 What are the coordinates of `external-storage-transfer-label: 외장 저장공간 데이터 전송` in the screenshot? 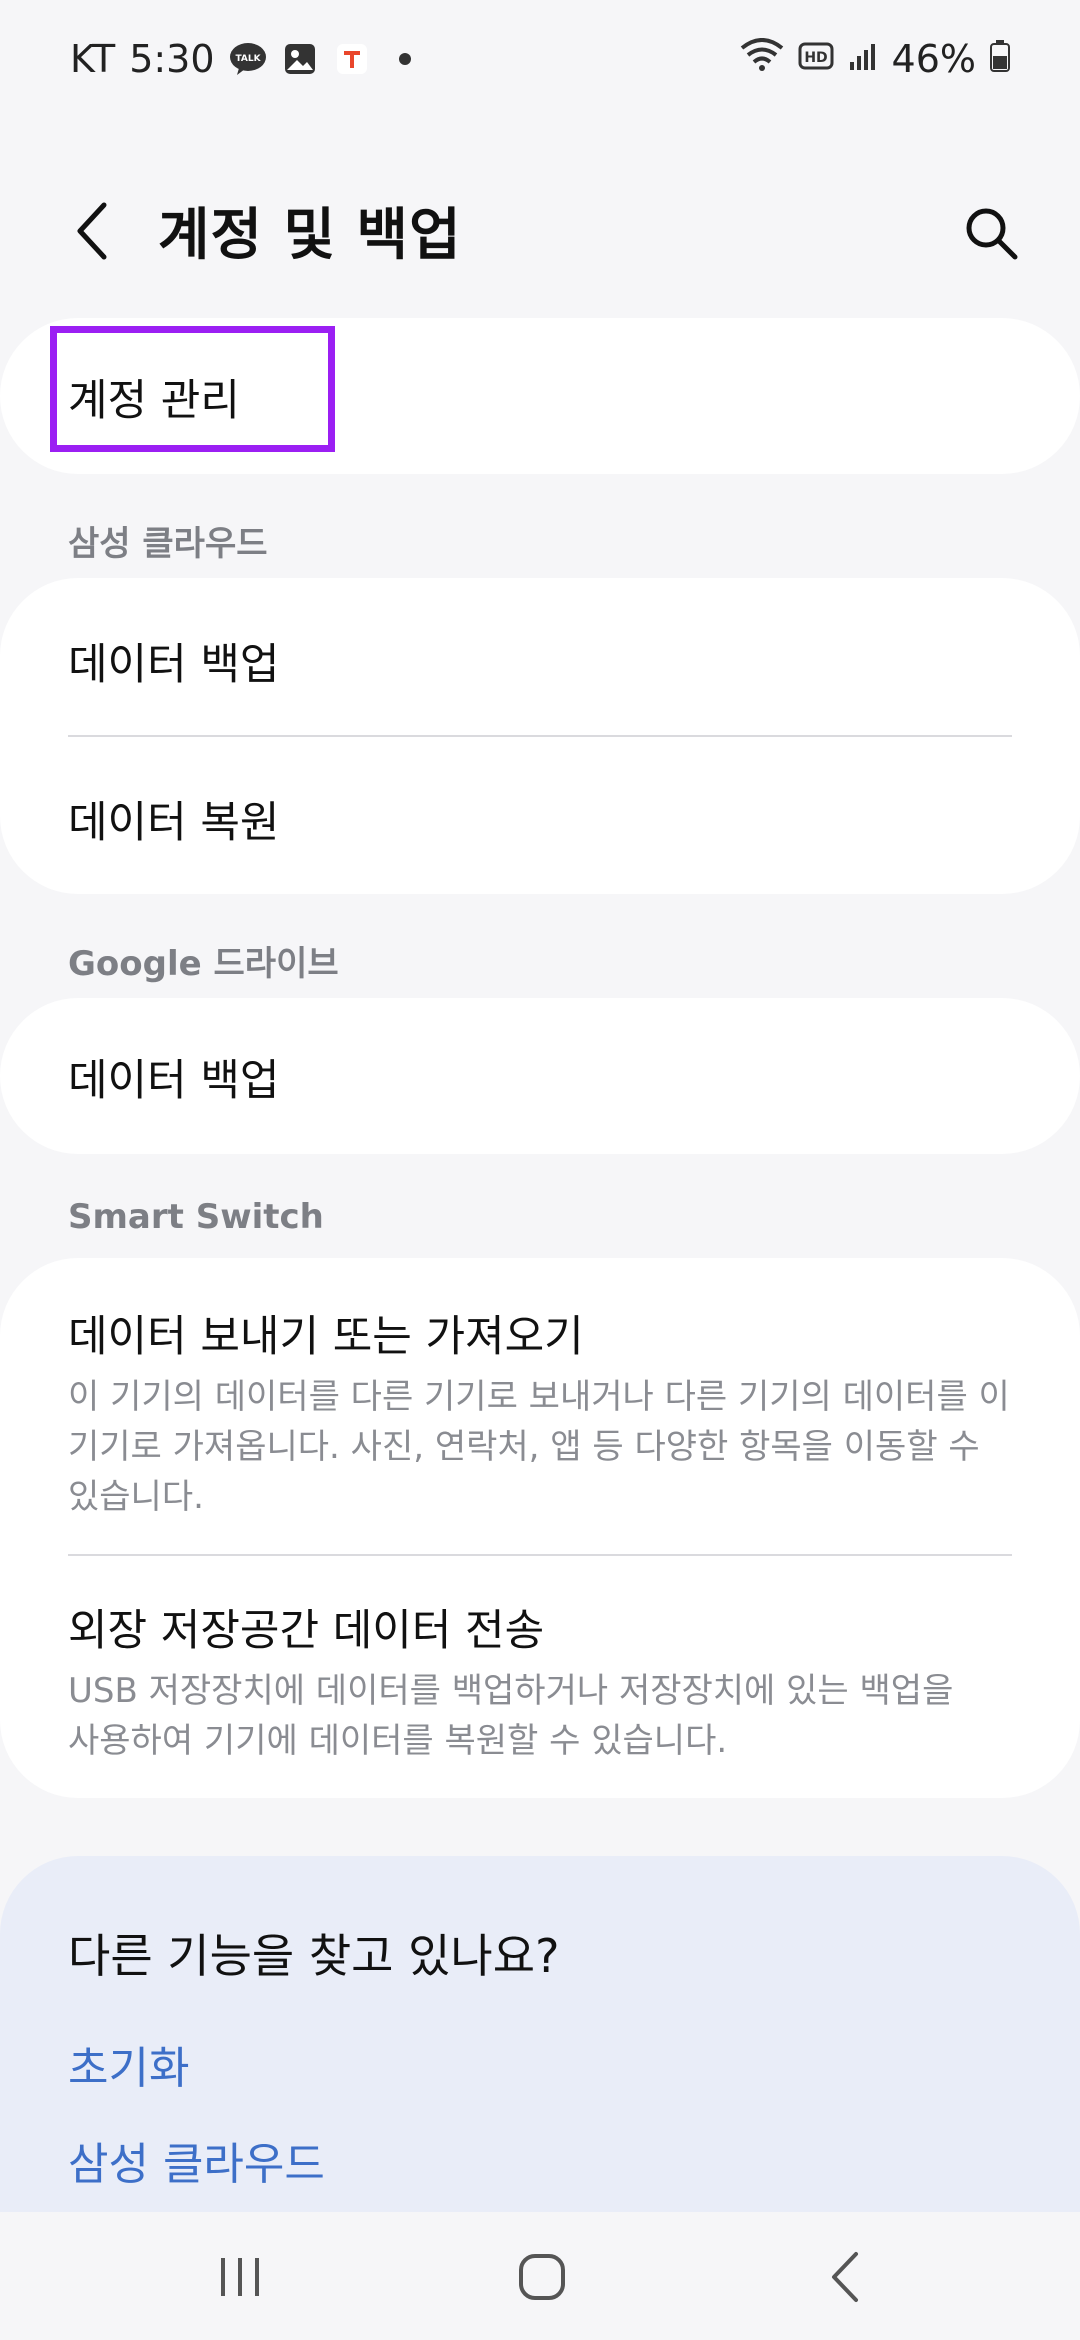 It's located at (306, 1631).